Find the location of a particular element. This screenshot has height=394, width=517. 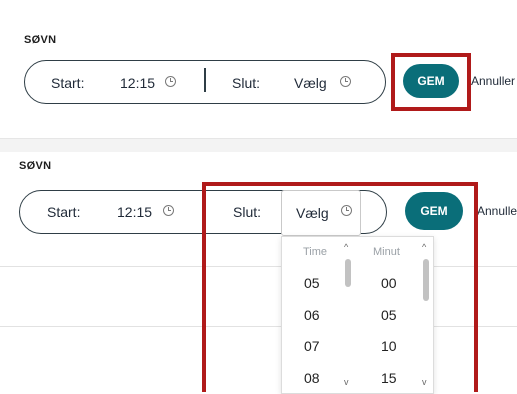

separator is located at coordinates (258, 145).